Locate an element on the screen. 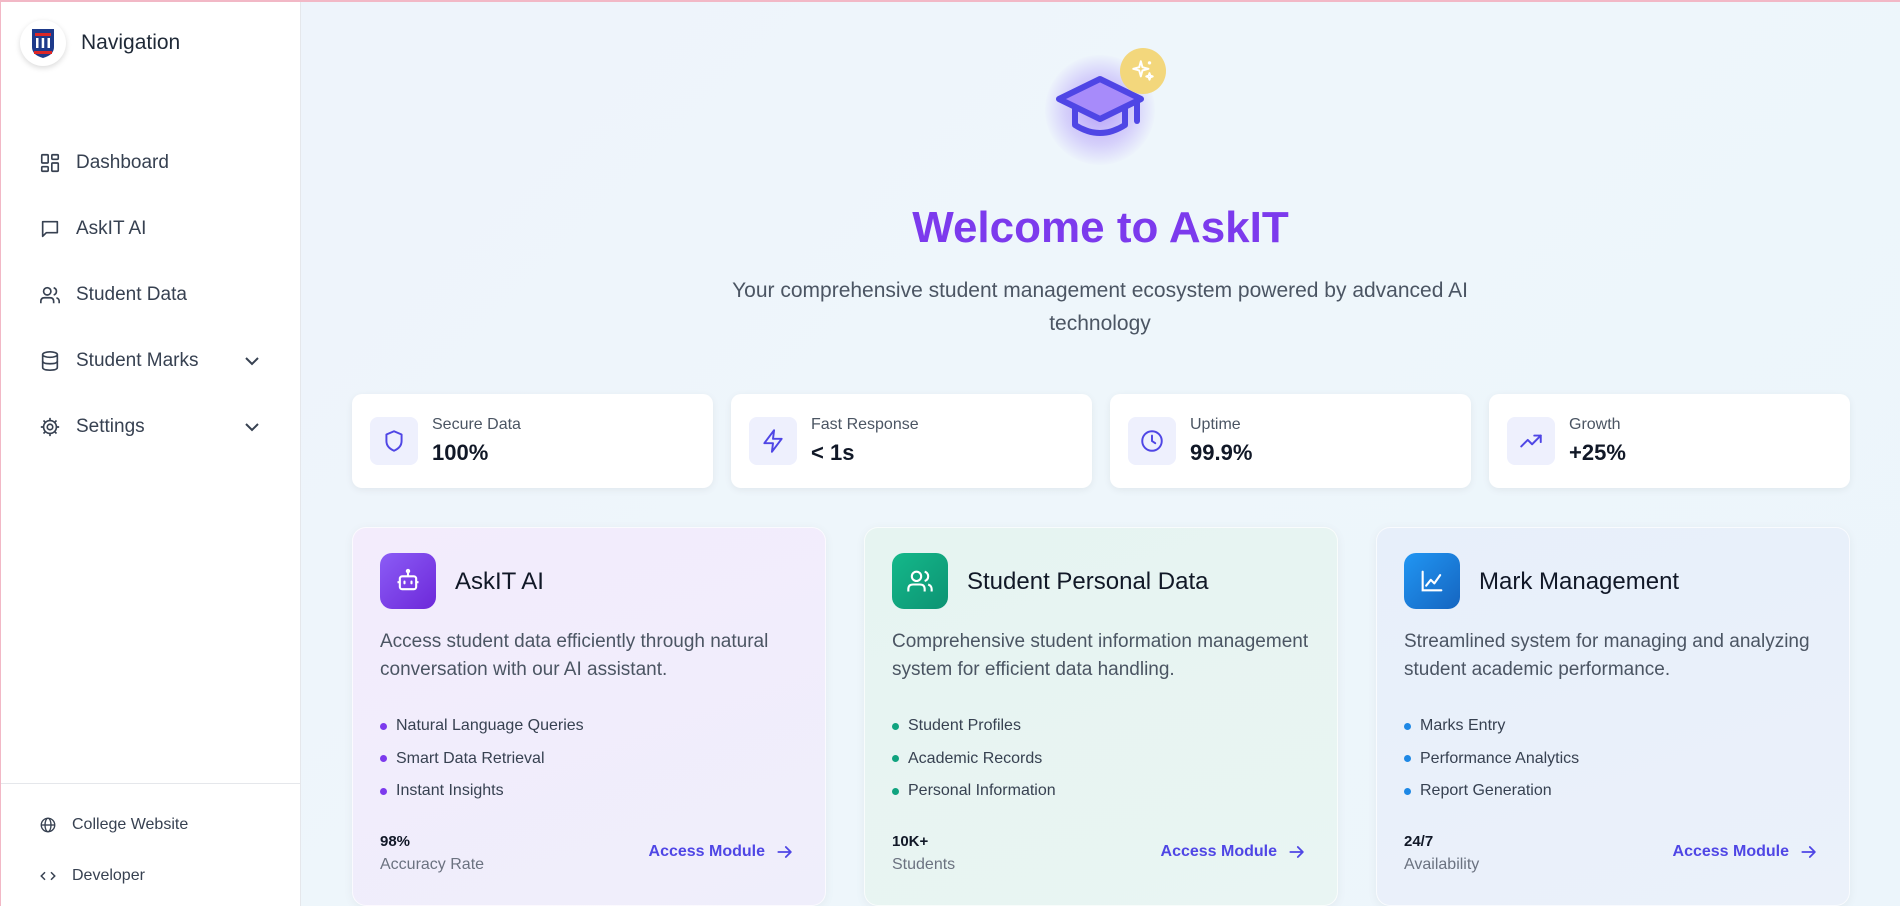  college-website-label: College Website is located at coordinates (130, 824).